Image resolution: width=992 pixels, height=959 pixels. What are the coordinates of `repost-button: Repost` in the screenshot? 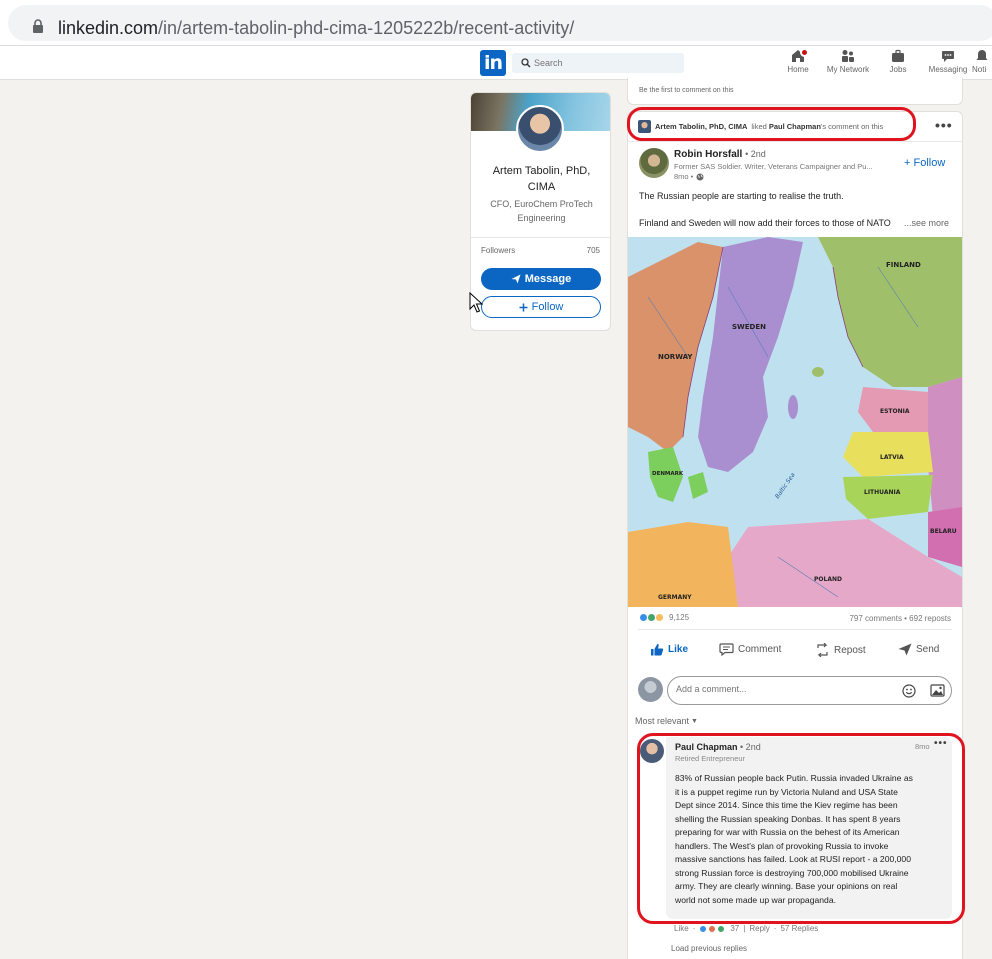 It's located at (840, 650).